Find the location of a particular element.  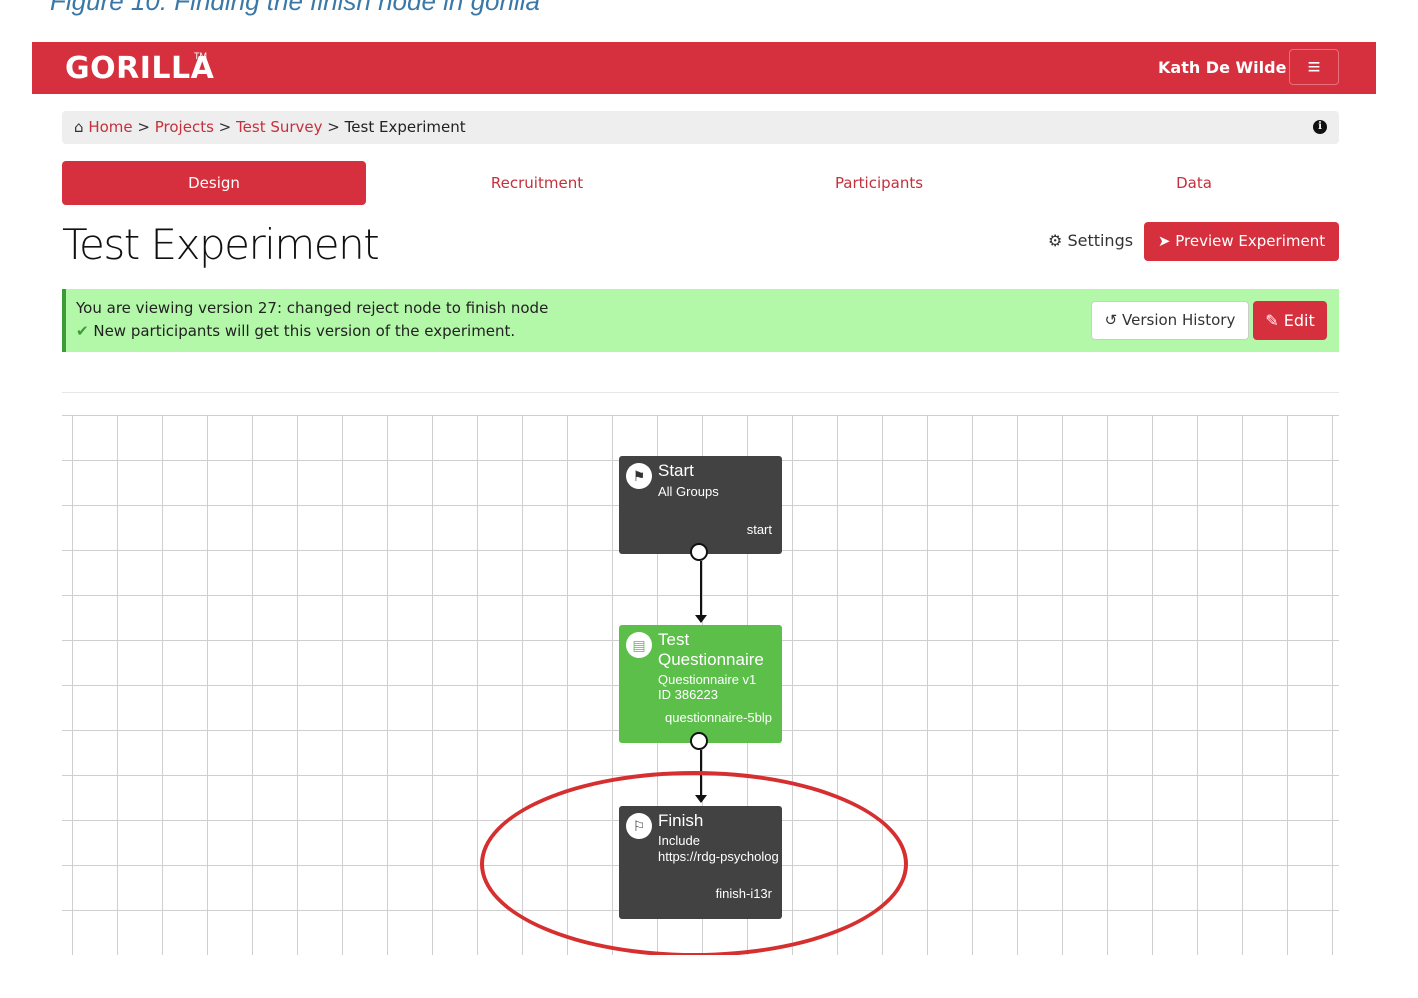

tab-bar: Design Recruitment Participants Data is located at coordinates (700, 183).